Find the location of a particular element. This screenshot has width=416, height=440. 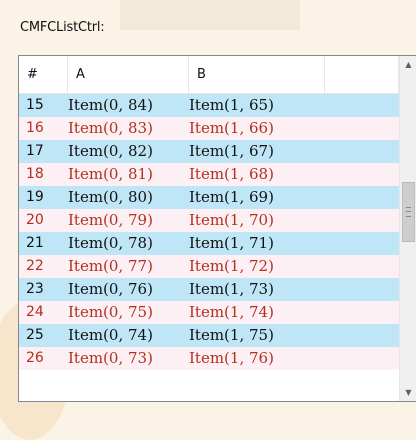

grip-icon is located at coordinates (408, 212).